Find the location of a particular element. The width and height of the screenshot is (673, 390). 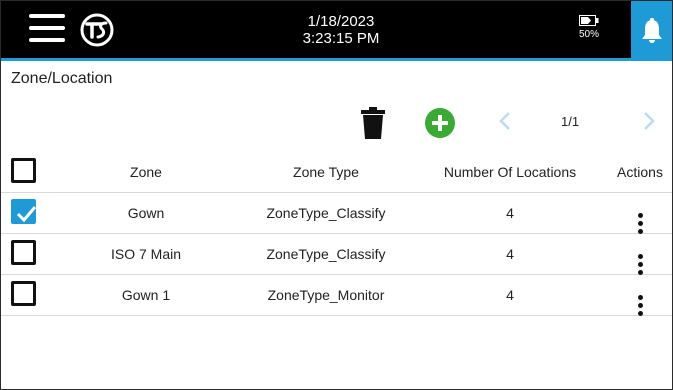

page-indicator: 1/1 is located at coordinates (570, 121).